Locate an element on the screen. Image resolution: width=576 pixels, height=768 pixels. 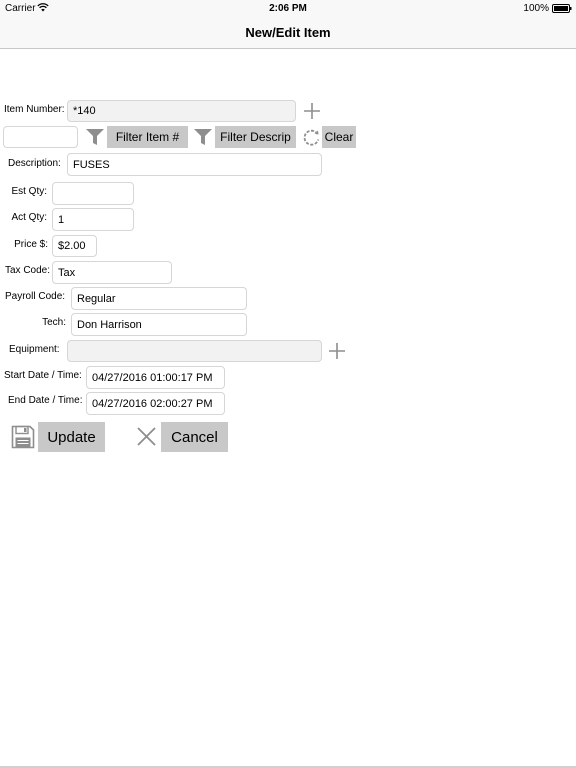
filter-item-number-button: Filter Item # is located at coordinates (147, 137).